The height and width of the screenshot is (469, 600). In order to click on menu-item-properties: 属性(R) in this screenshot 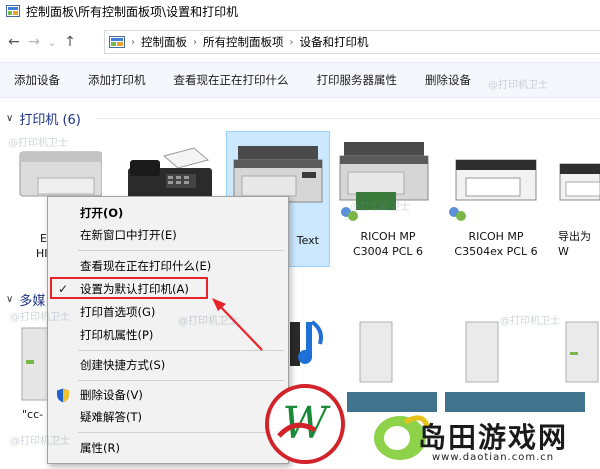, I will do `click(168, 448)`.